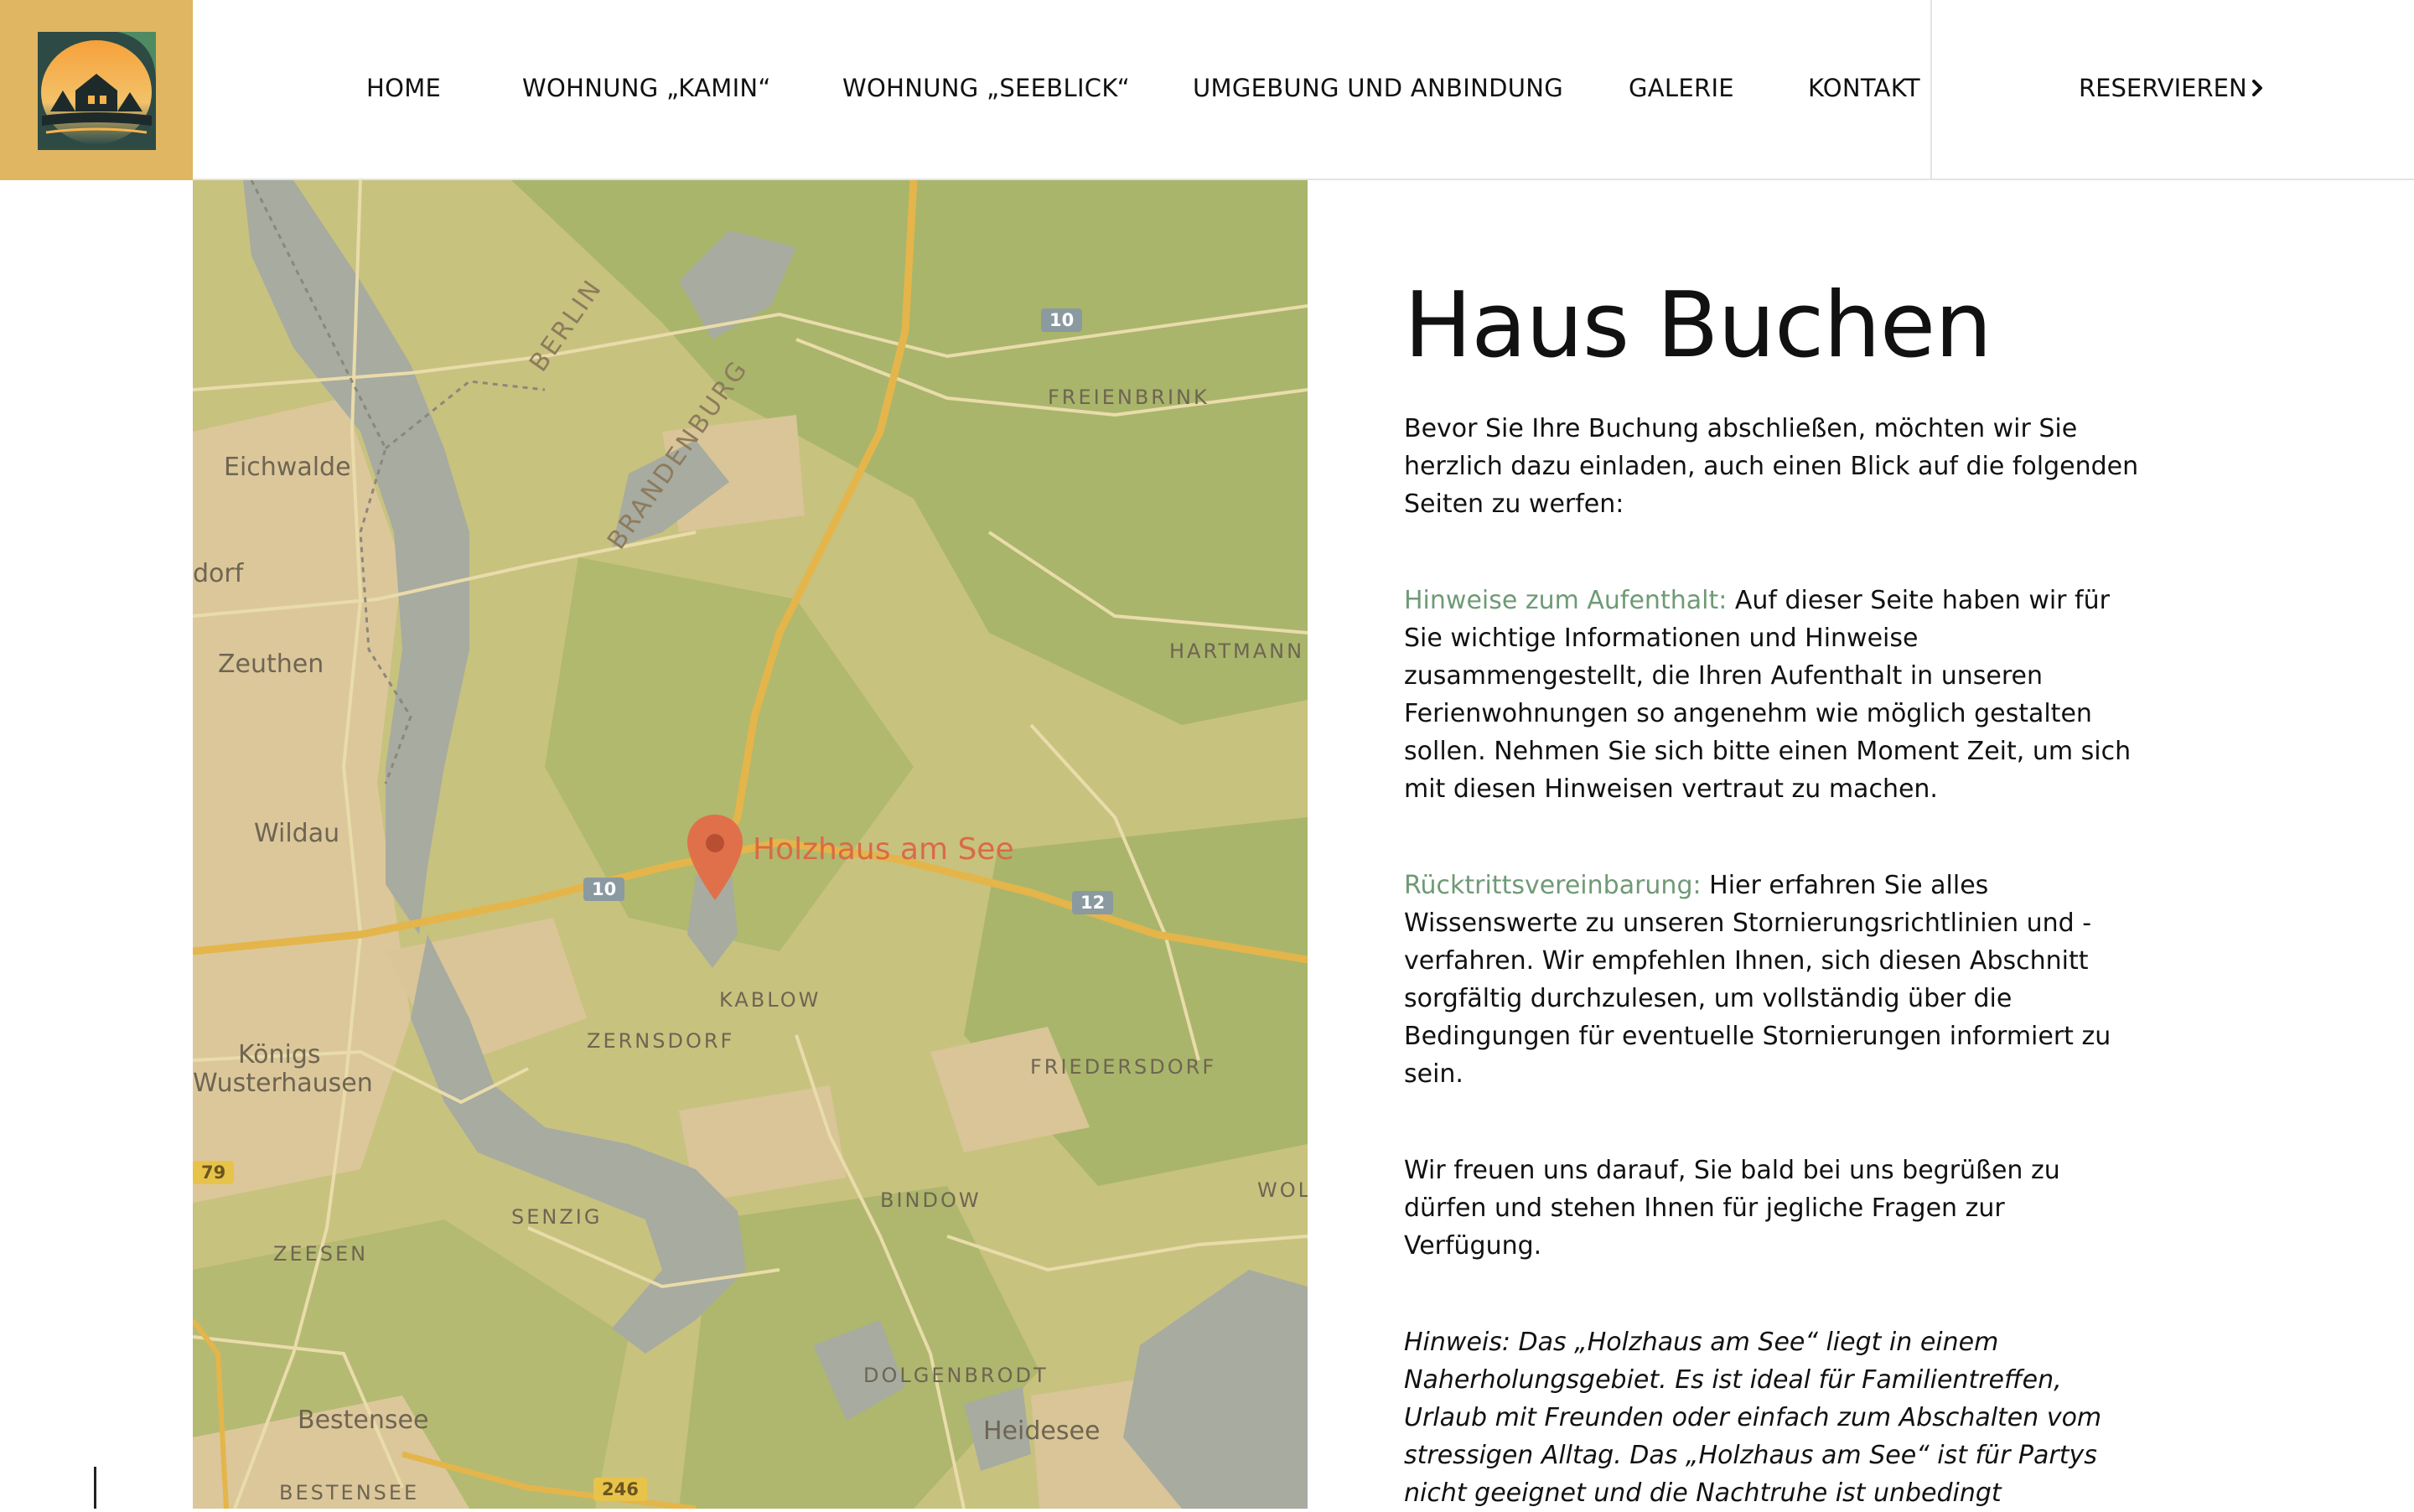 The image size is (2414, 1512). What do you see at coordinates (646, 88) in the screenshot?
I see `nav-wohnung-kamin: WOHNUNG „KAMIN“` at bounding box center [646, 88].